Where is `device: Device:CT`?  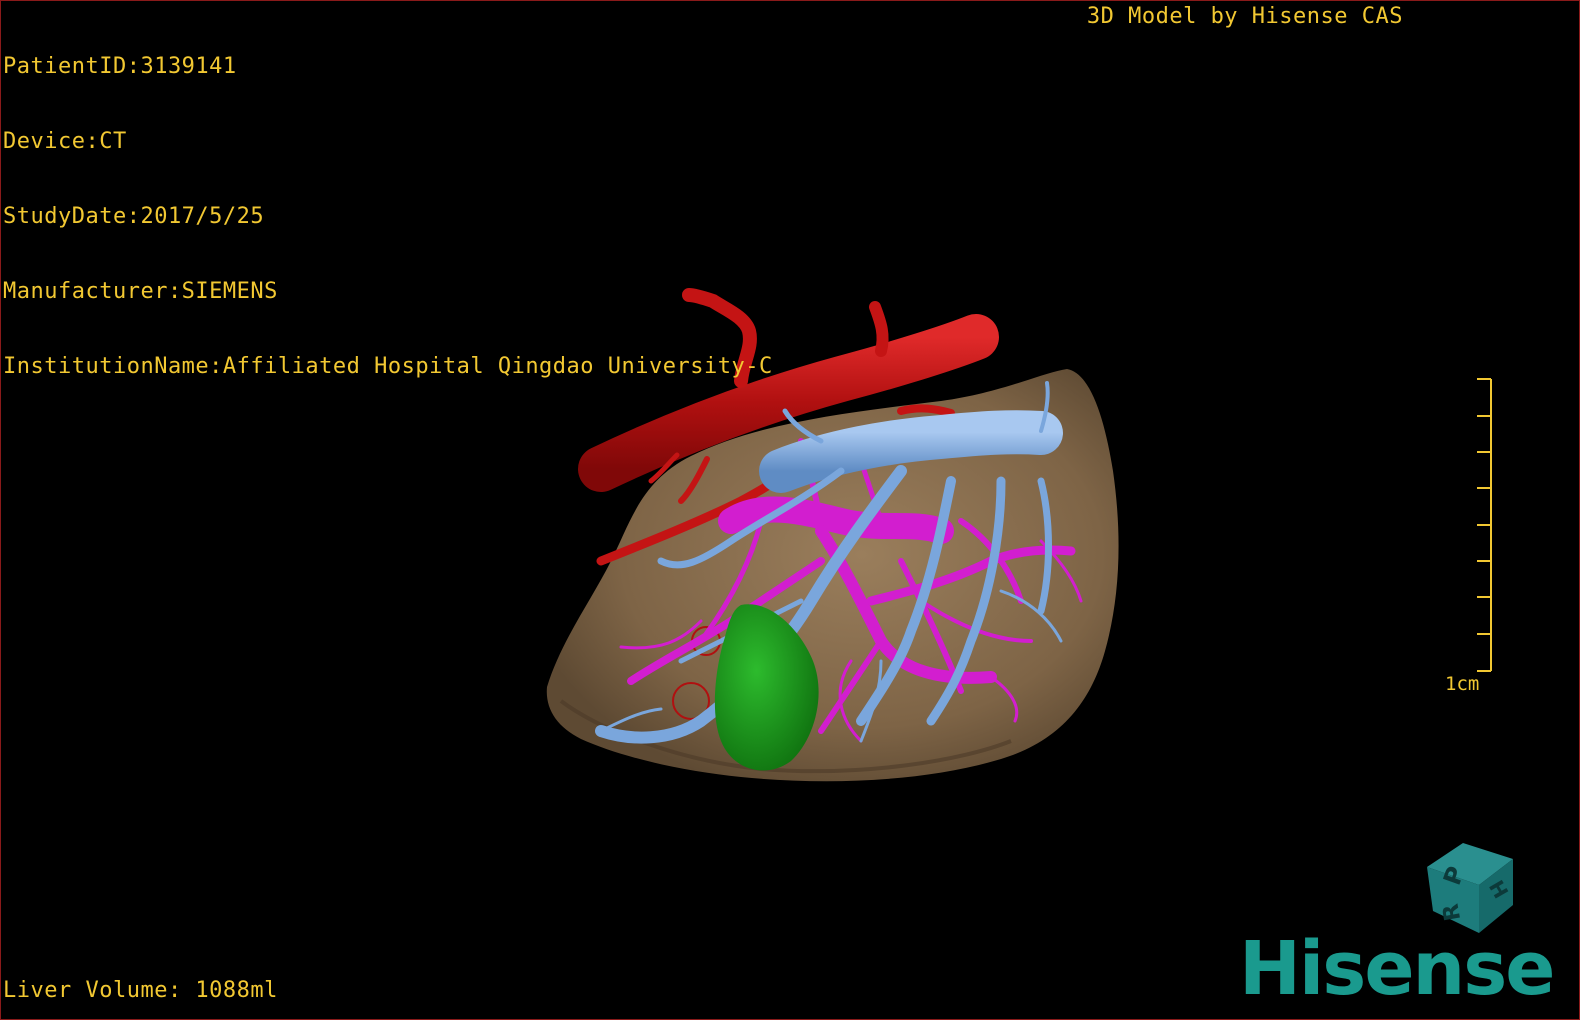 device: Device:CT is located at coordinates (65, 141).